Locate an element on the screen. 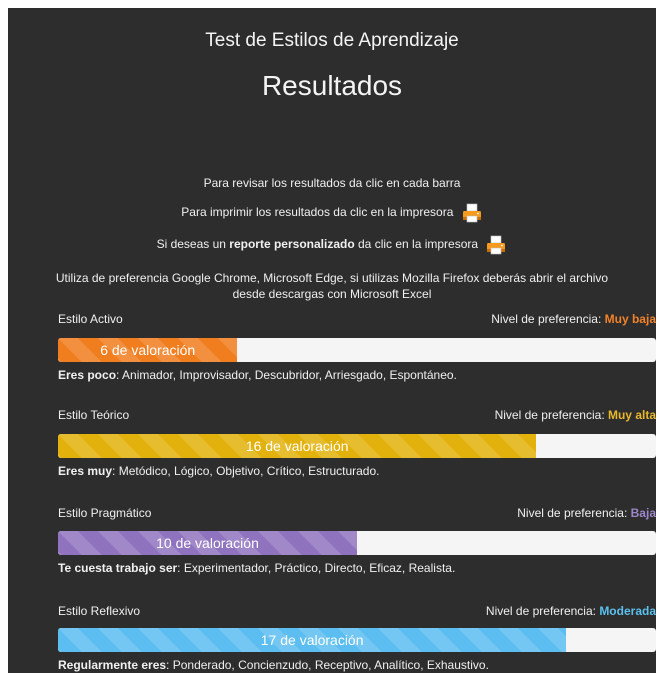 Image resolution: width=664 pixels, height=673 pixels. score-bar: 17 de valoración is located at coordinates (357, 640).